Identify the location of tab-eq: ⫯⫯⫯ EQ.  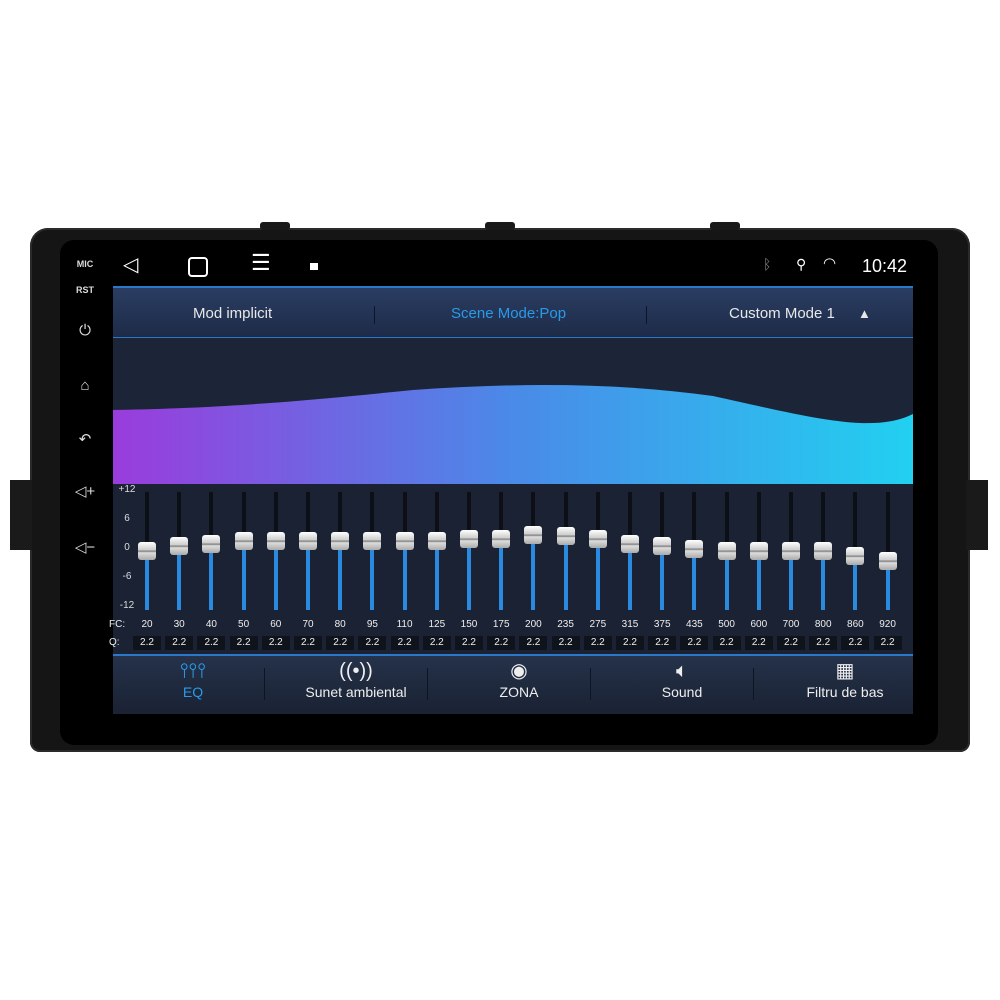
(193, 685).